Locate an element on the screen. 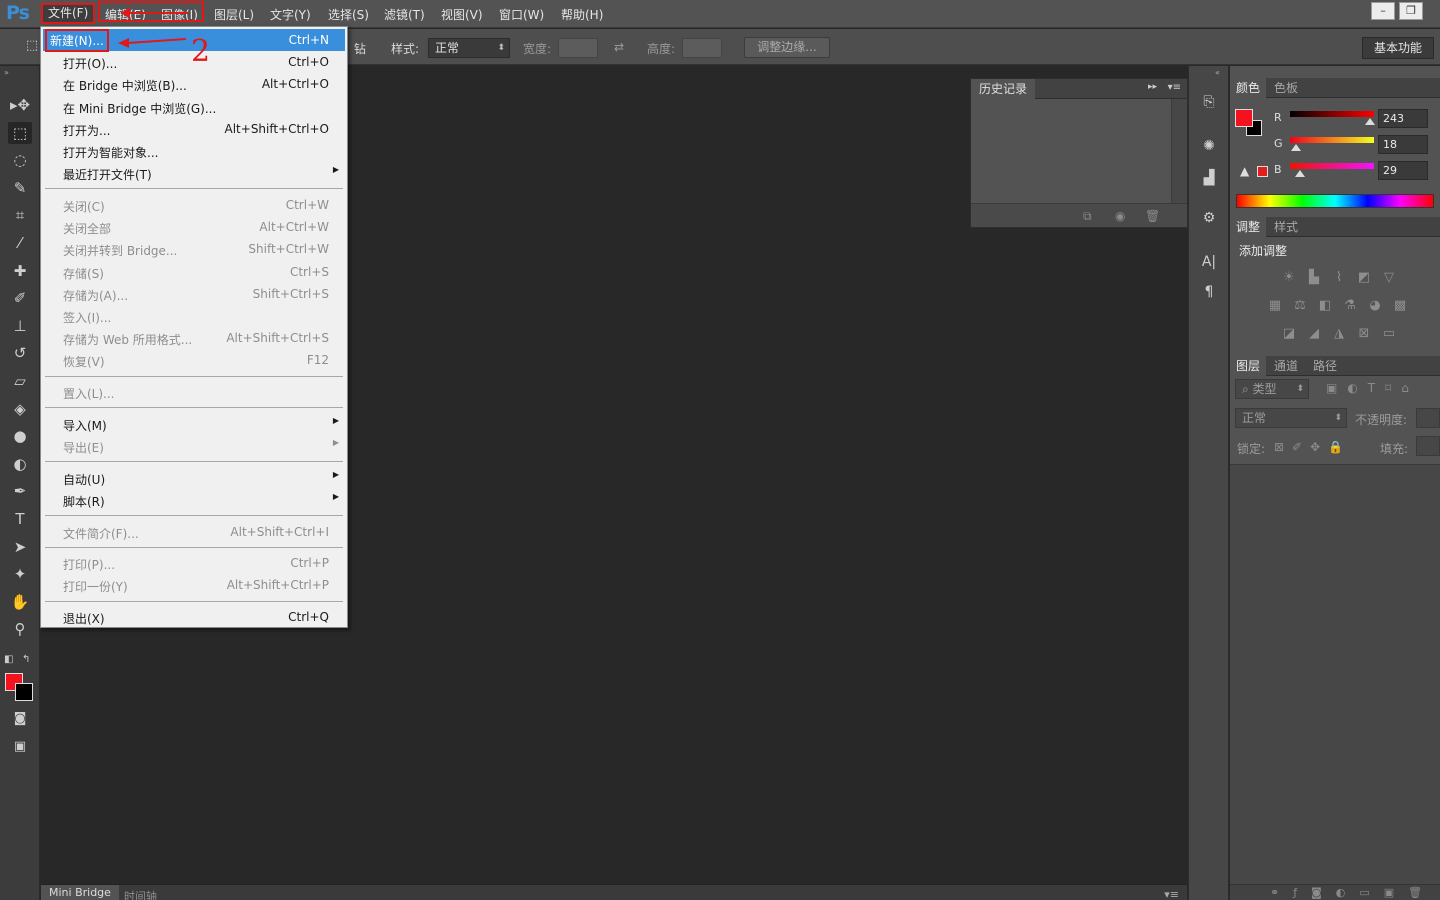 Image resolution: width=1440 pixels, height=900 pixels. type-tool: T is located at coordinates (20, 519).